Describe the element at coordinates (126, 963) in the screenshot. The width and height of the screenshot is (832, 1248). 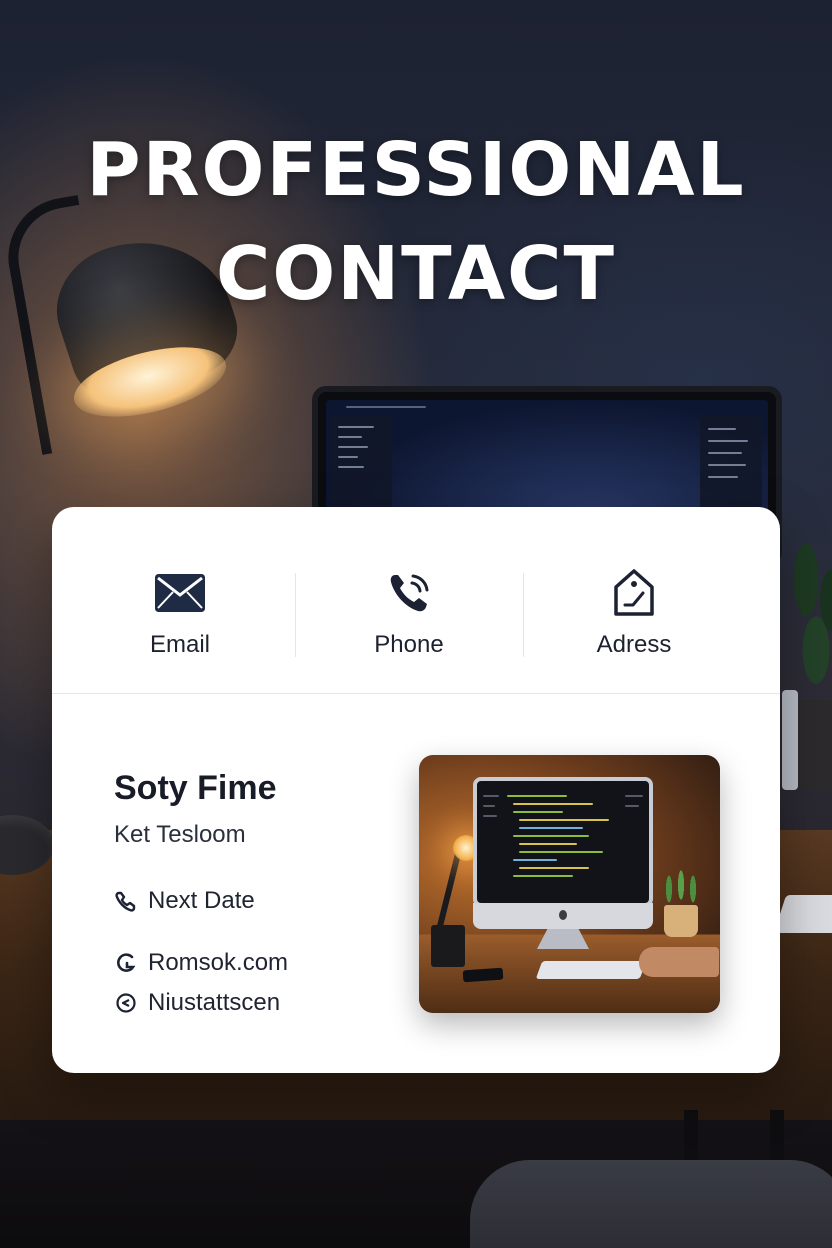
I see `globe-icon` at that location.